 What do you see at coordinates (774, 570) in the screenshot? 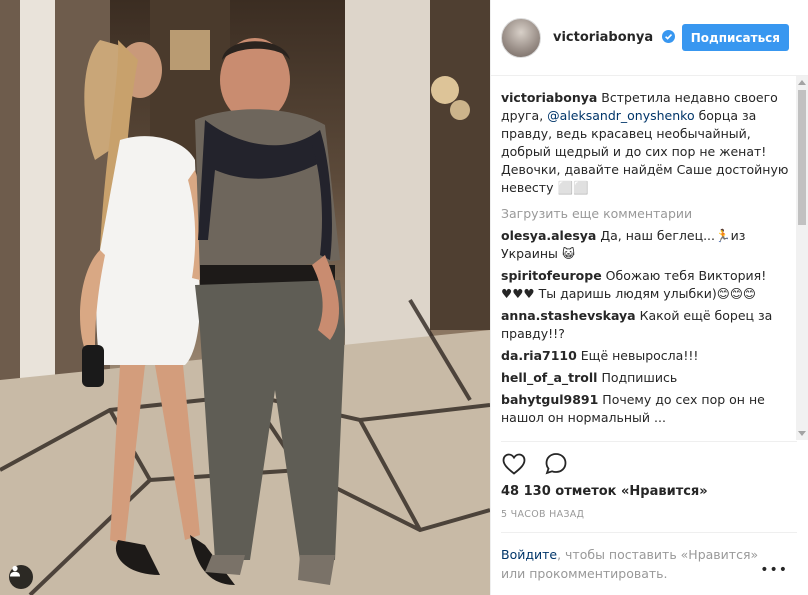
I see `more-options-icon: •••` at bounding box center [774, 570].